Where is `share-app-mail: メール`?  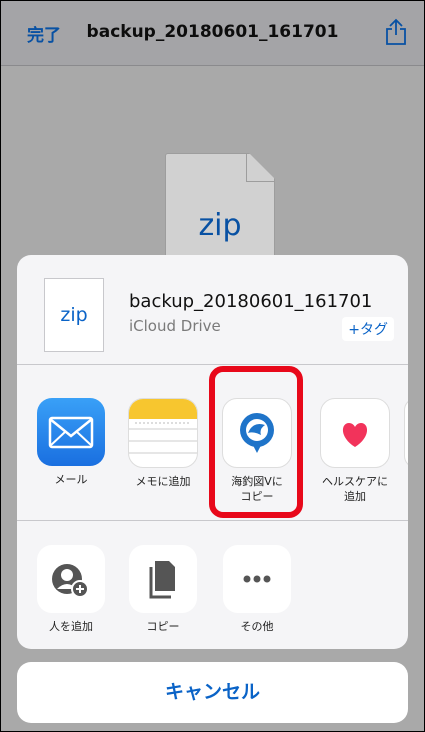 share-app-mail: メール is located at coordinates (71, 442).